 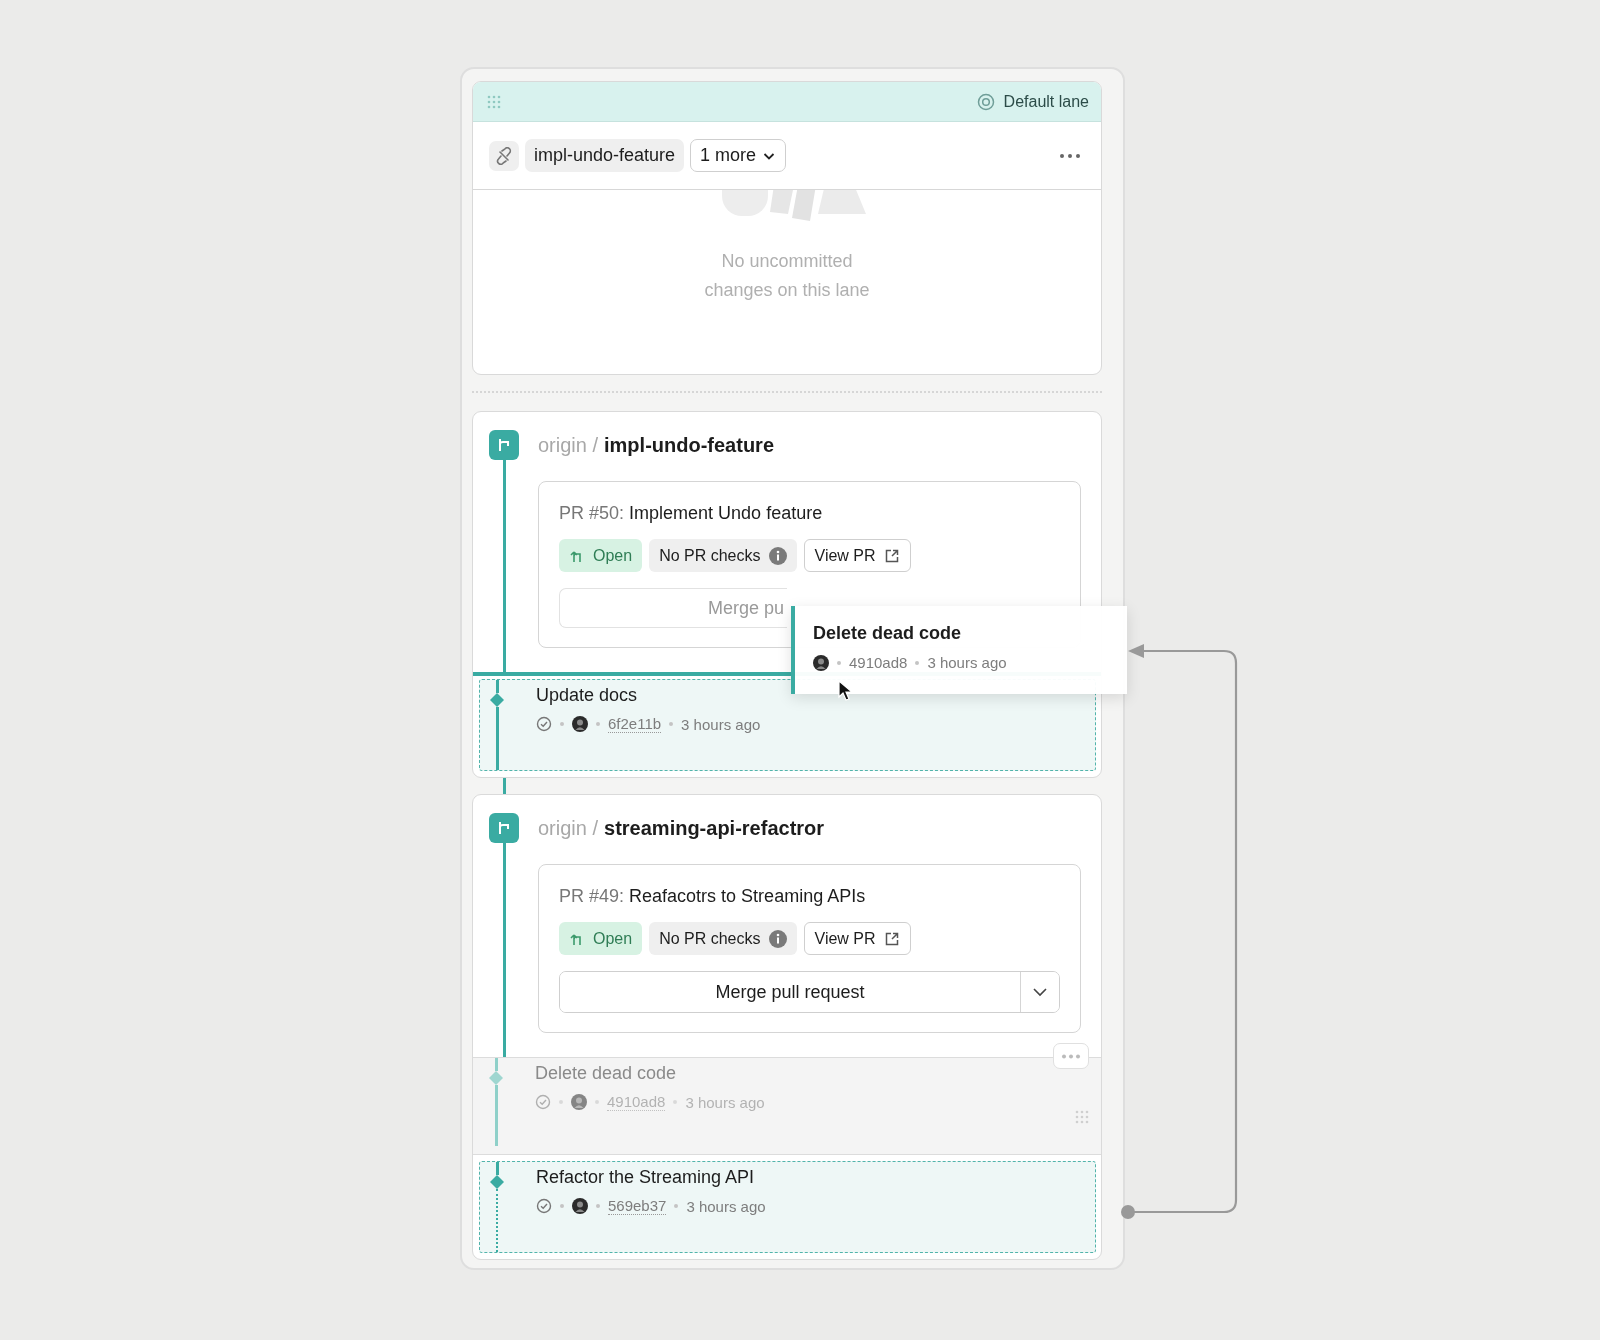 What do you see at coordinates (1039, 992) in the screenshot?
I see `merge-options-button` at bounding box center [1039, 992].